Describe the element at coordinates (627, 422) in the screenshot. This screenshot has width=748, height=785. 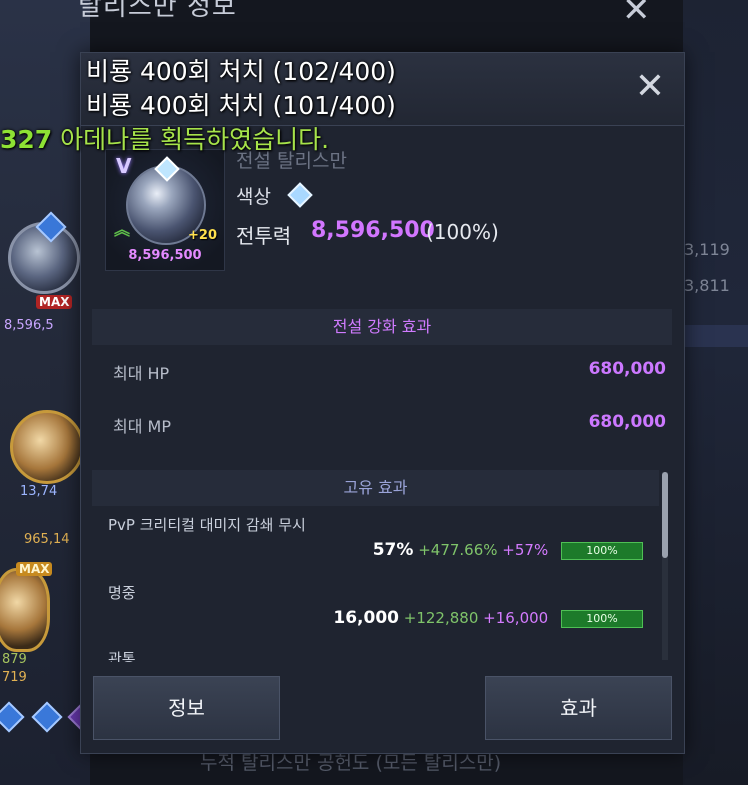
I see `stat-value-max-mp: 680,000` at that location.